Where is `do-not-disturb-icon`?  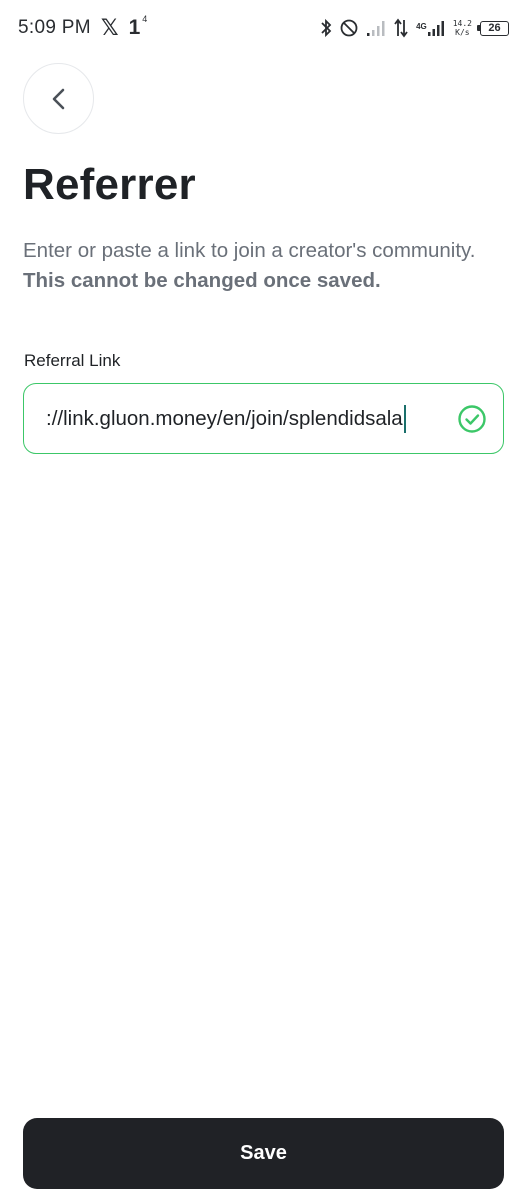
do-not-disturb-icon is located at coordinates (349, 28).